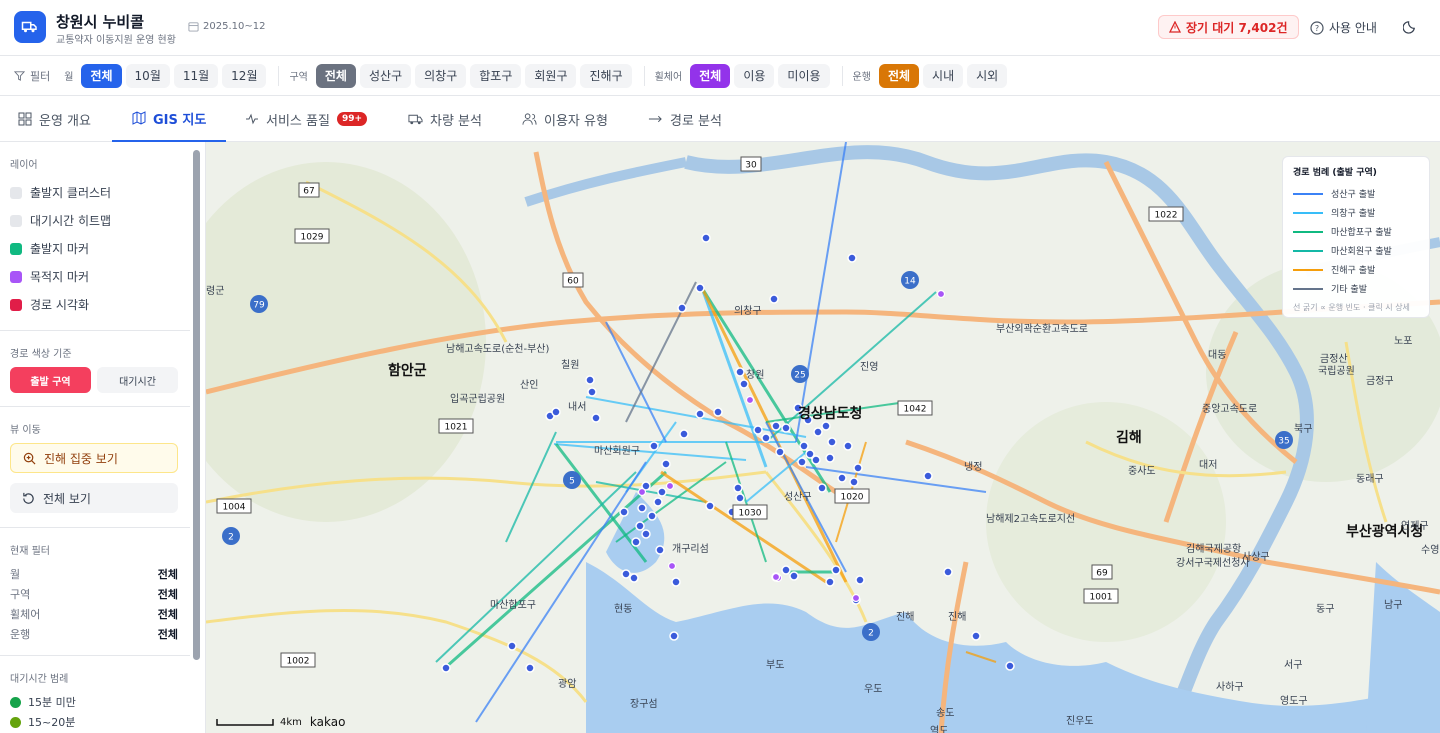  I want to click on layer-cluster: 출발지 클러스터, so click(60, 192).